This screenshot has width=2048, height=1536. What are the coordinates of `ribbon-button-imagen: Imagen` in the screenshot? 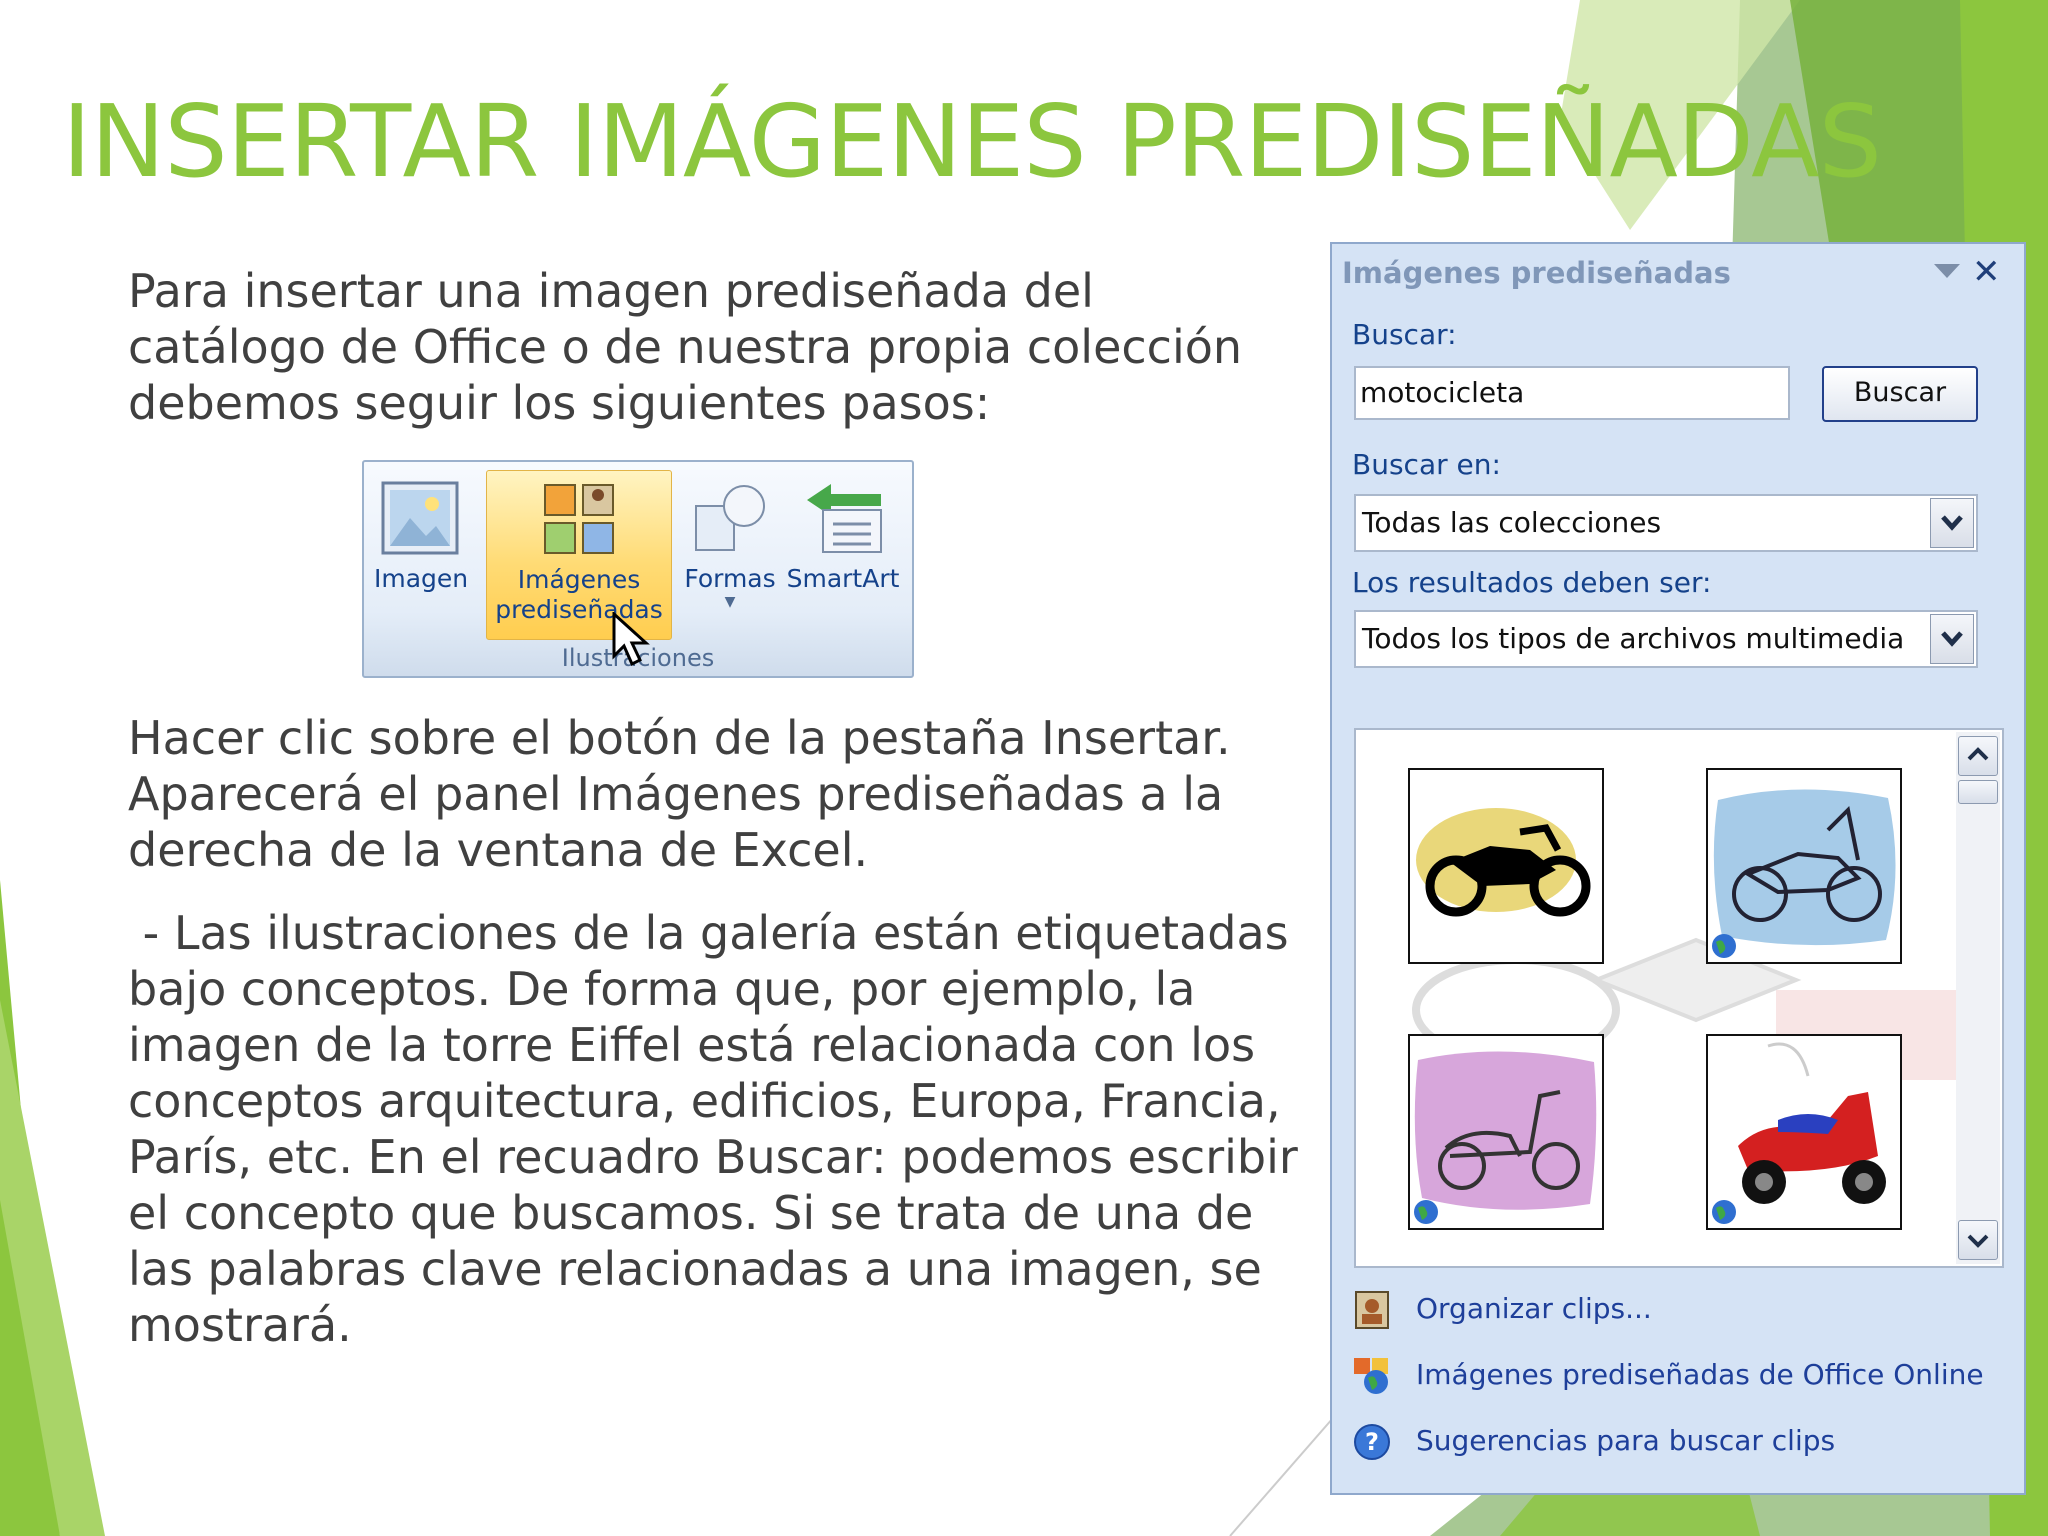 It's located at (421, 555).